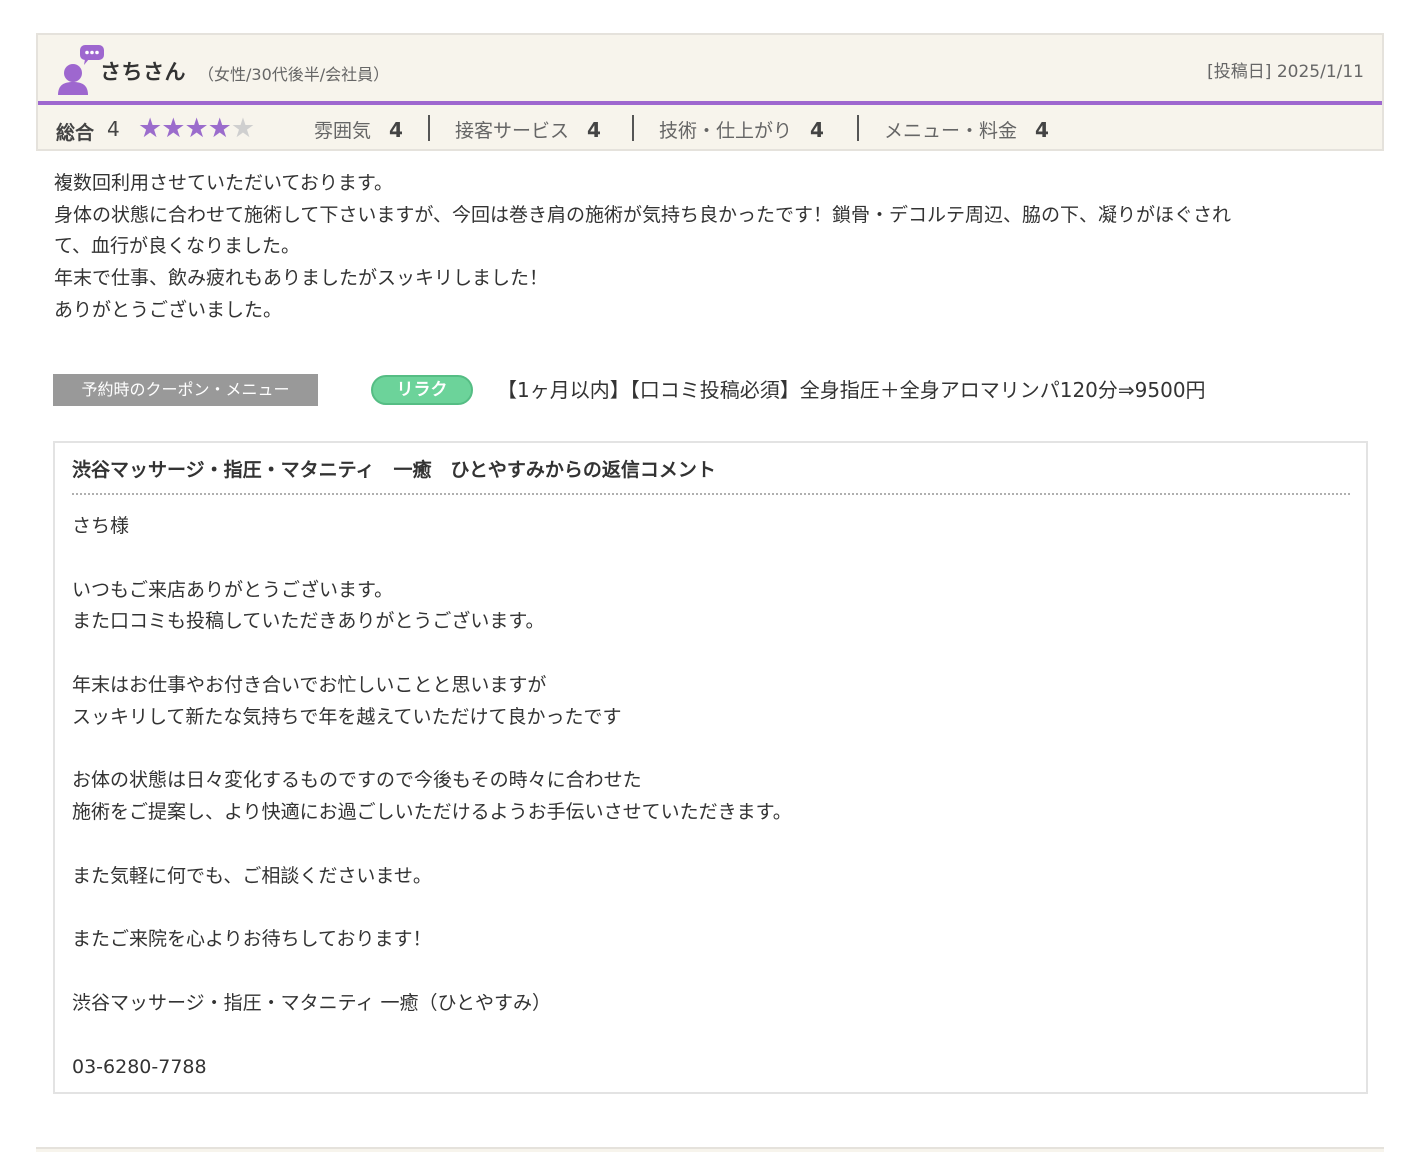 This screenshot has height=1152, width=1422. I want to click on rating-service: 接客サービス 4, so click(528, 129).